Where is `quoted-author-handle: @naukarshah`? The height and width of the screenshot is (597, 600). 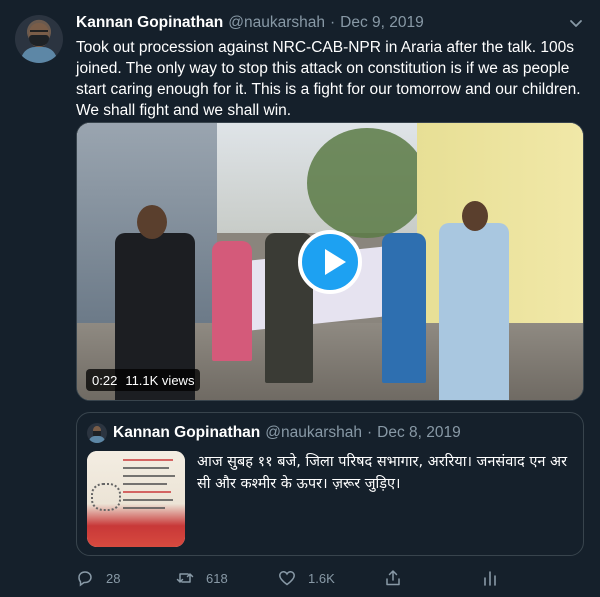
quoted-author-handle: @naukarshah is located at coordinates (313, 433).